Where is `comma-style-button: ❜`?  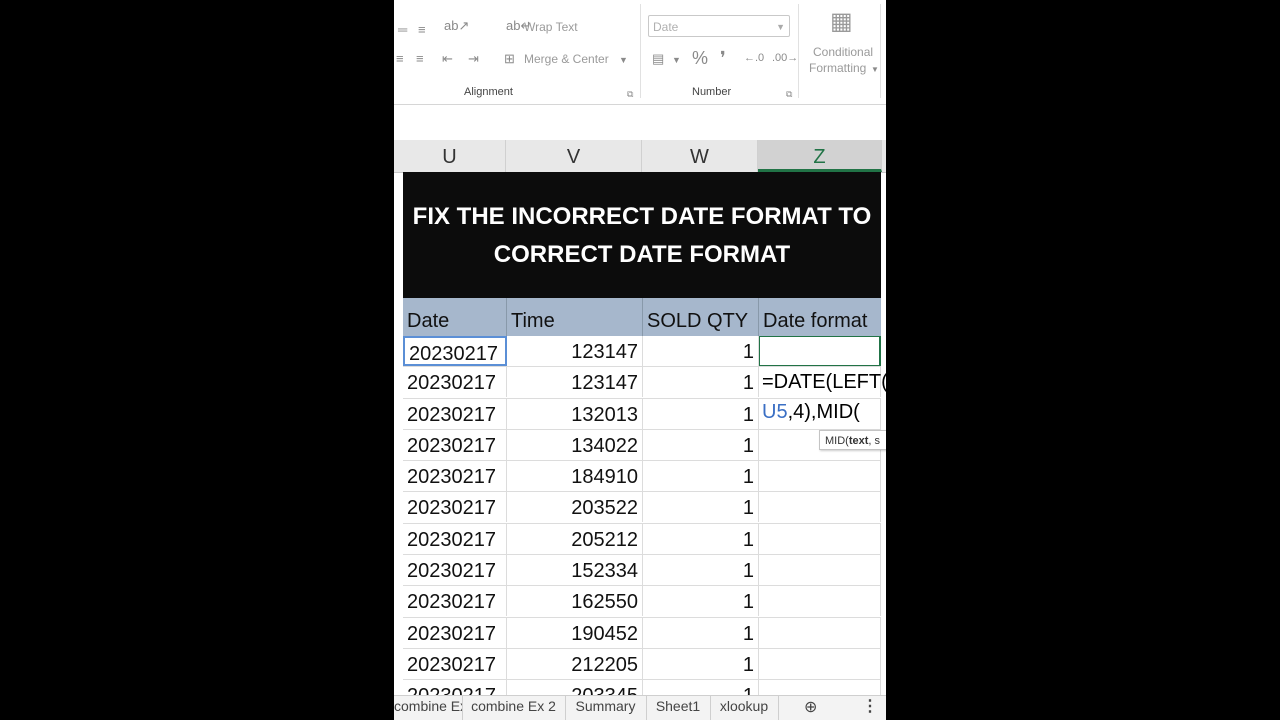
comma-style-button: ❜ is located at coordinates (723, 58).